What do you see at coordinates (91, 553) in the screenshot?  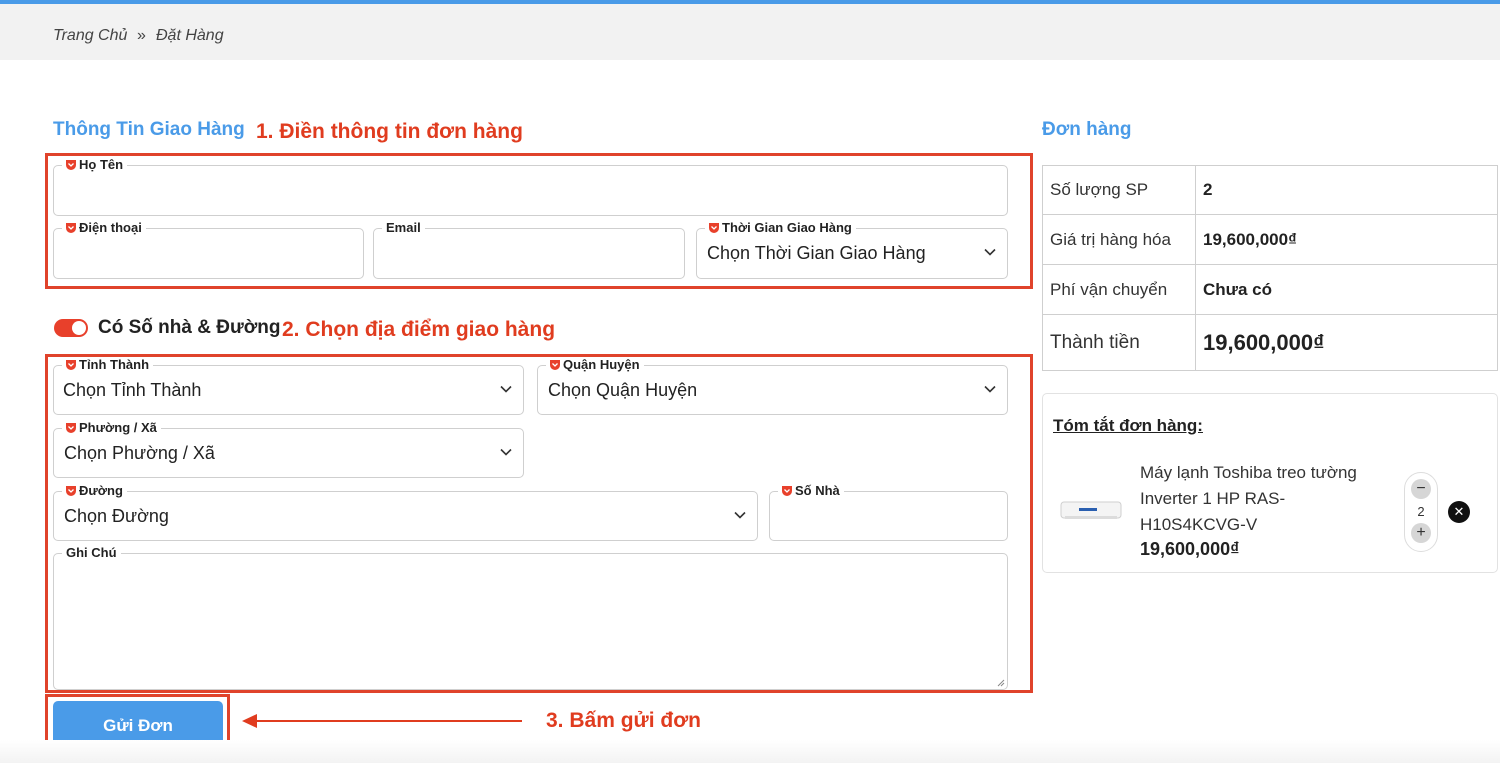 I see `note-label: Ghi Chú` at bounding box center [91, 553].